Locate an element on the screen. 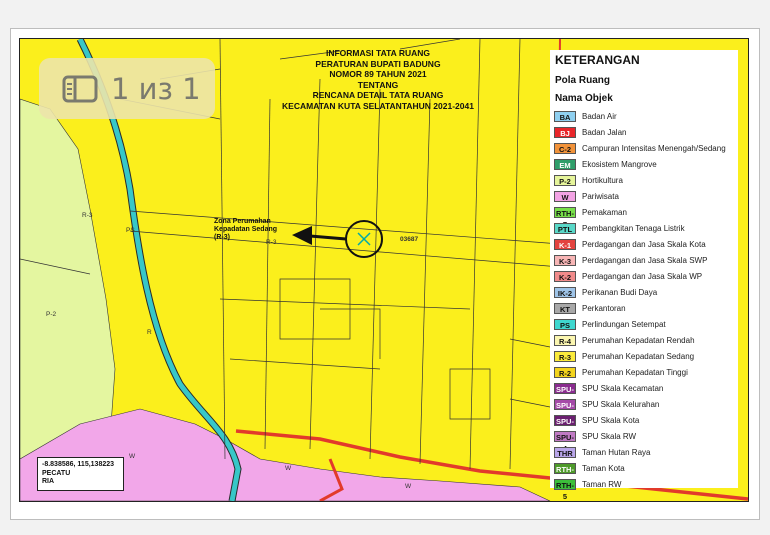 This screenshot has height=535, width=770. legend-item: R-2 Perumahan Kepadatan Tinggi is located at coordinates (621, 372).